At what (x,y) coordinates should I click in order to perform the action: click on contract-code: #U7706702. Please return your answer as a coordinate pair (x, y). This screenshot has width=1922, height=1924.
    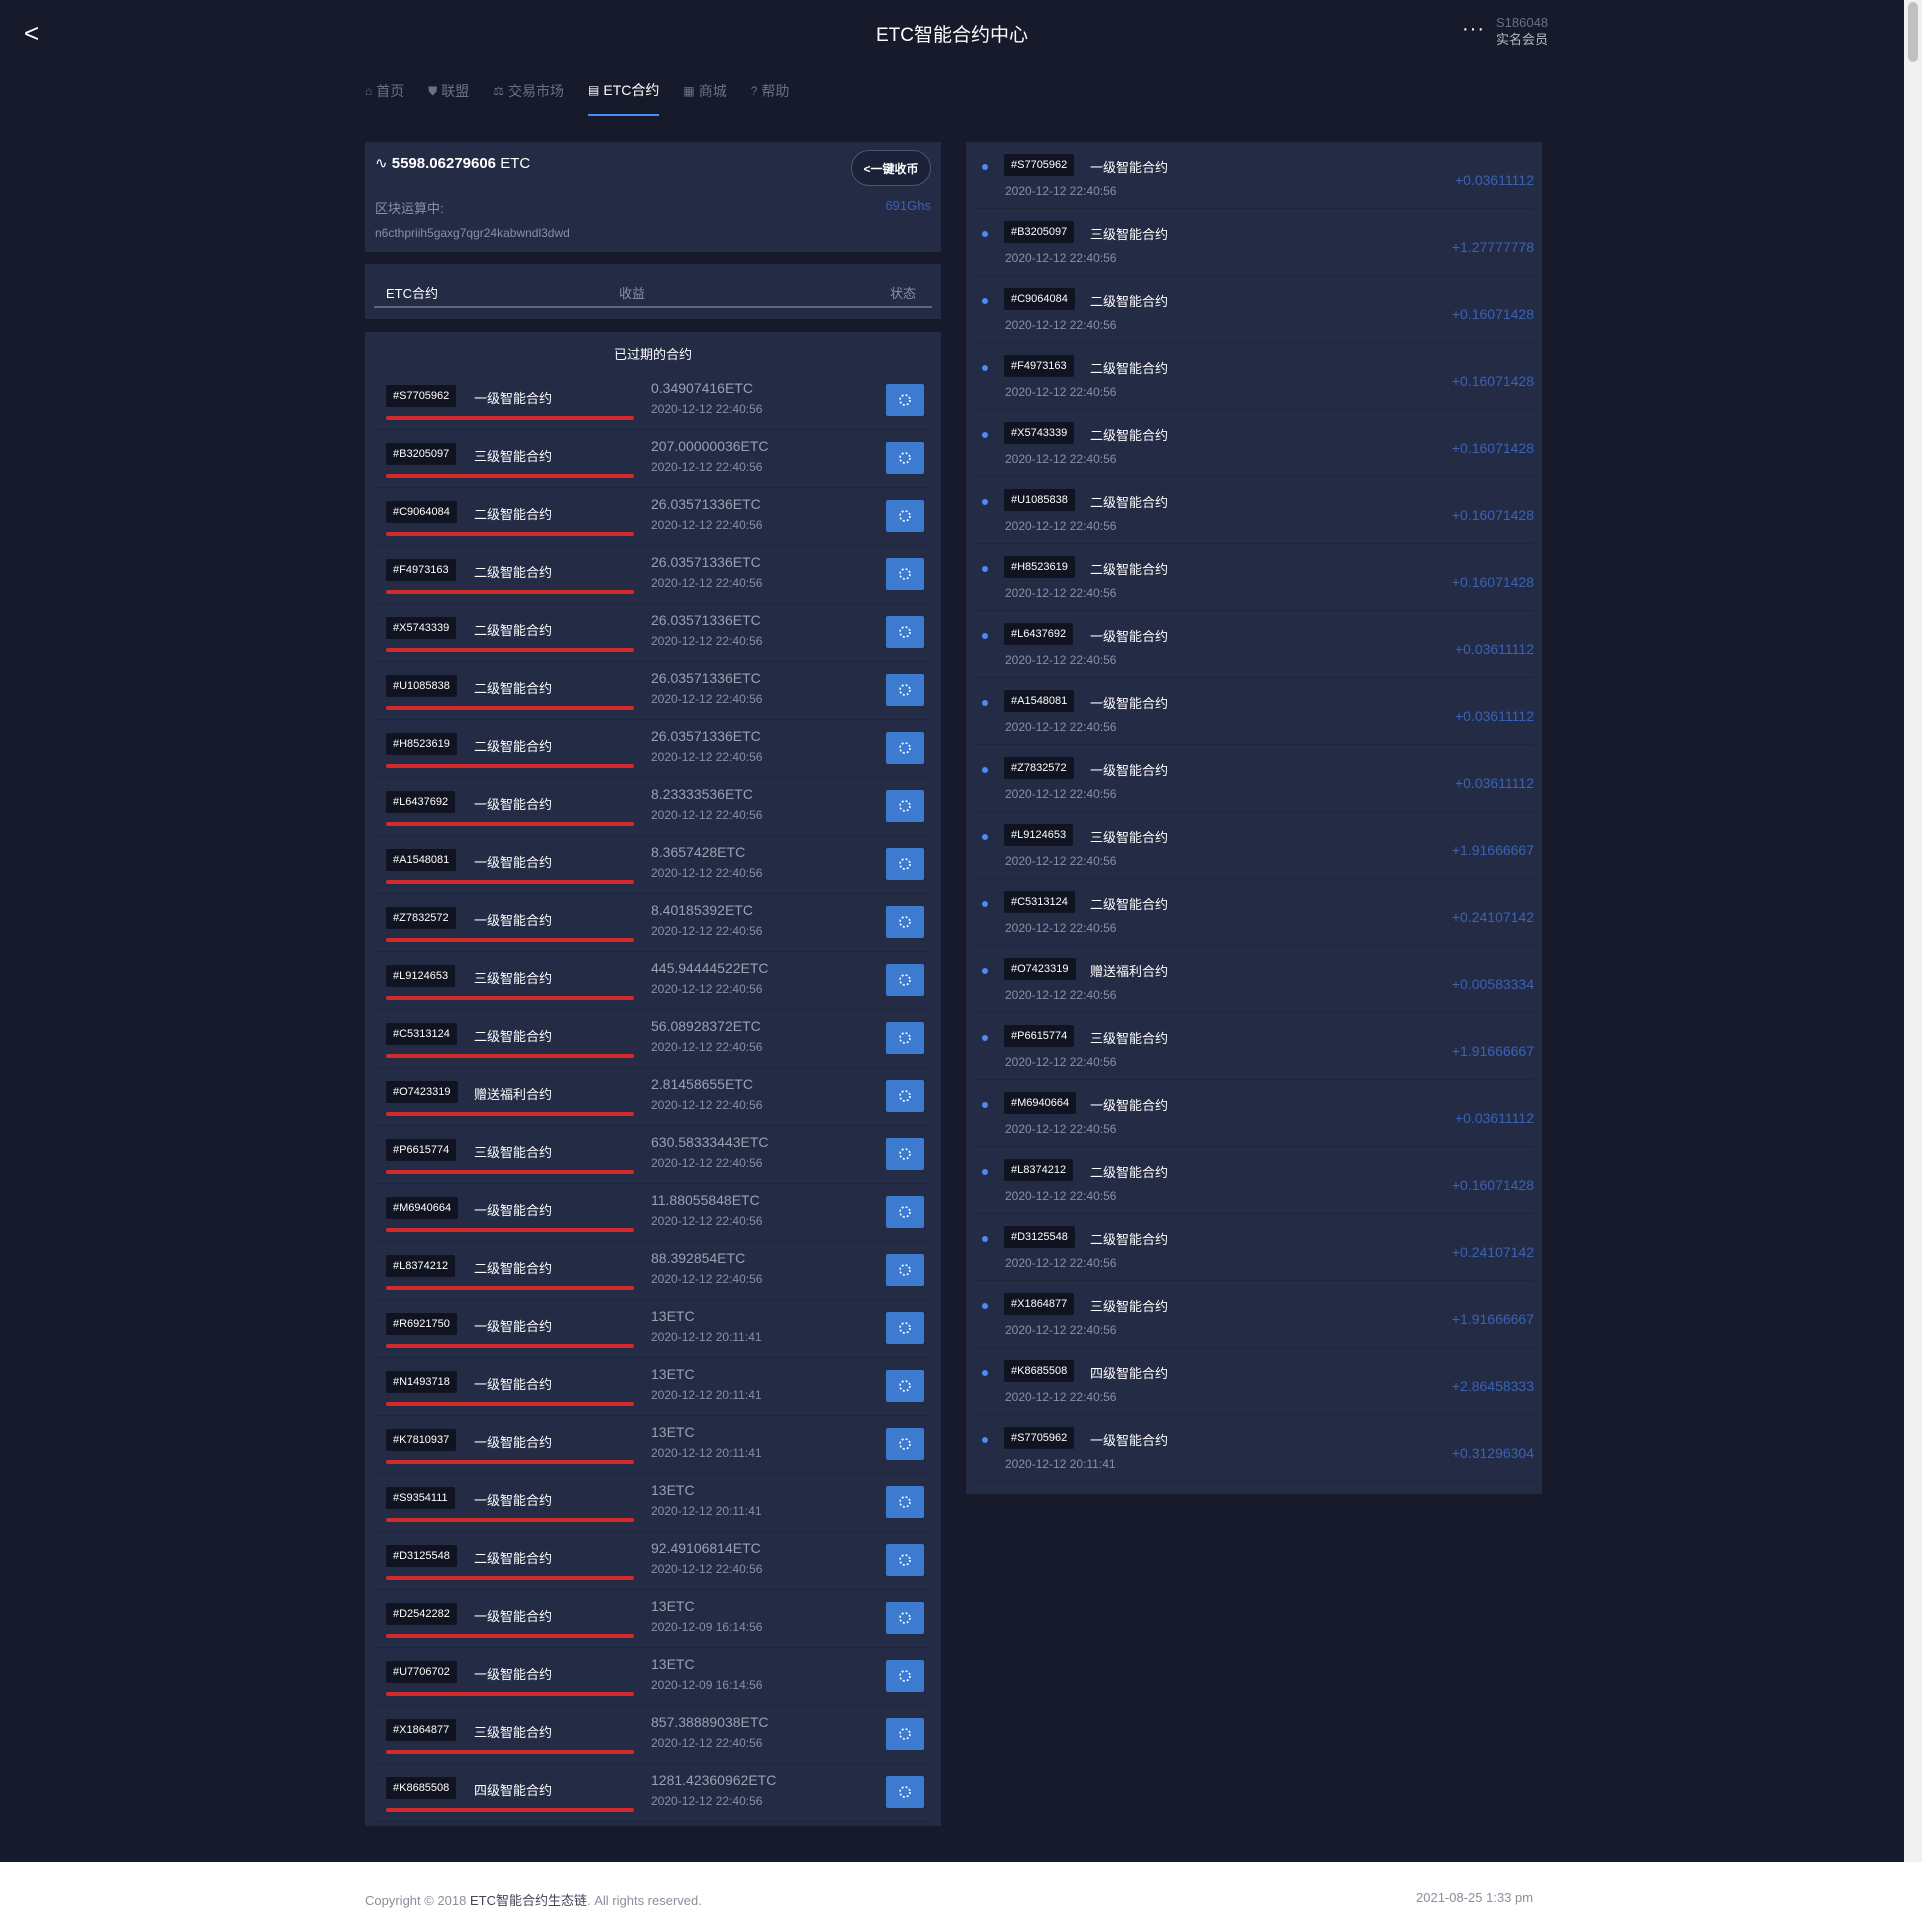
    Looking at the image, I should click on (421, 1672).